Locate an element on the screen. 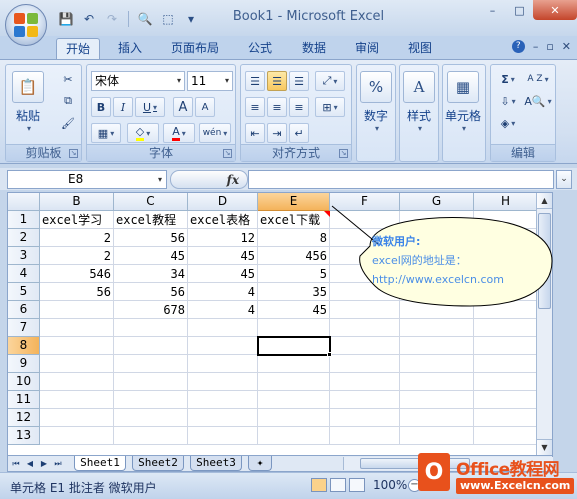  page-break-view-icon is located at coordinates (357, 485).